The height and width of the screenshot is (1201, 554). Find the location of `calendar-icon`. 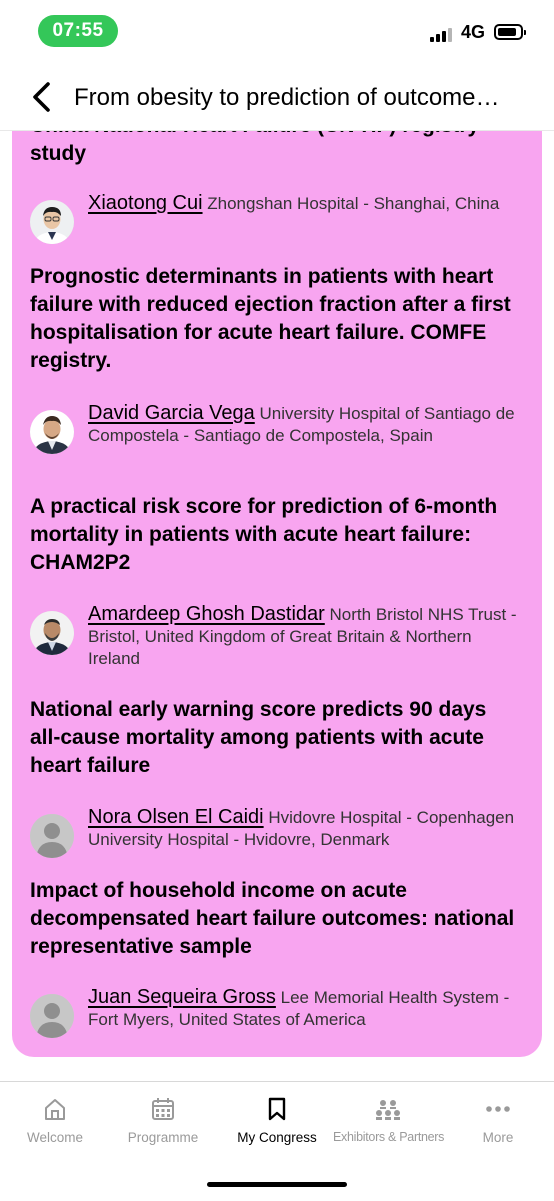

calendar-icon is located at coordinates (163, 1109).